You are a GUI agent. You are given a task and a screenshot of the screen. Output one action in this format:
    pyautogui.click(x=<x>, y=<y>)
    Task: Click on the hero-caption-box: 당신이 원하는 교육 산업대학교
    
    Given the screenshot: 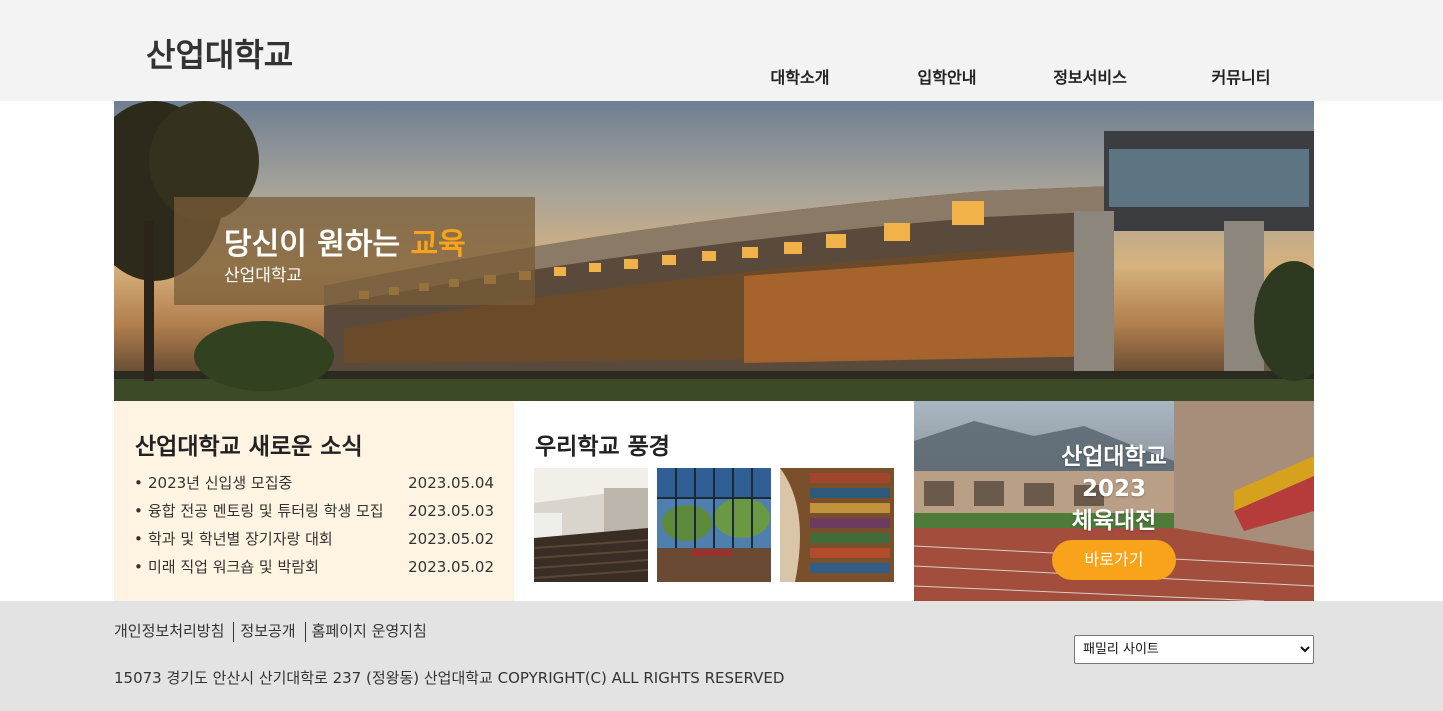 What is the action you would take?
    pyautogui.click(x=354, y=251)
    